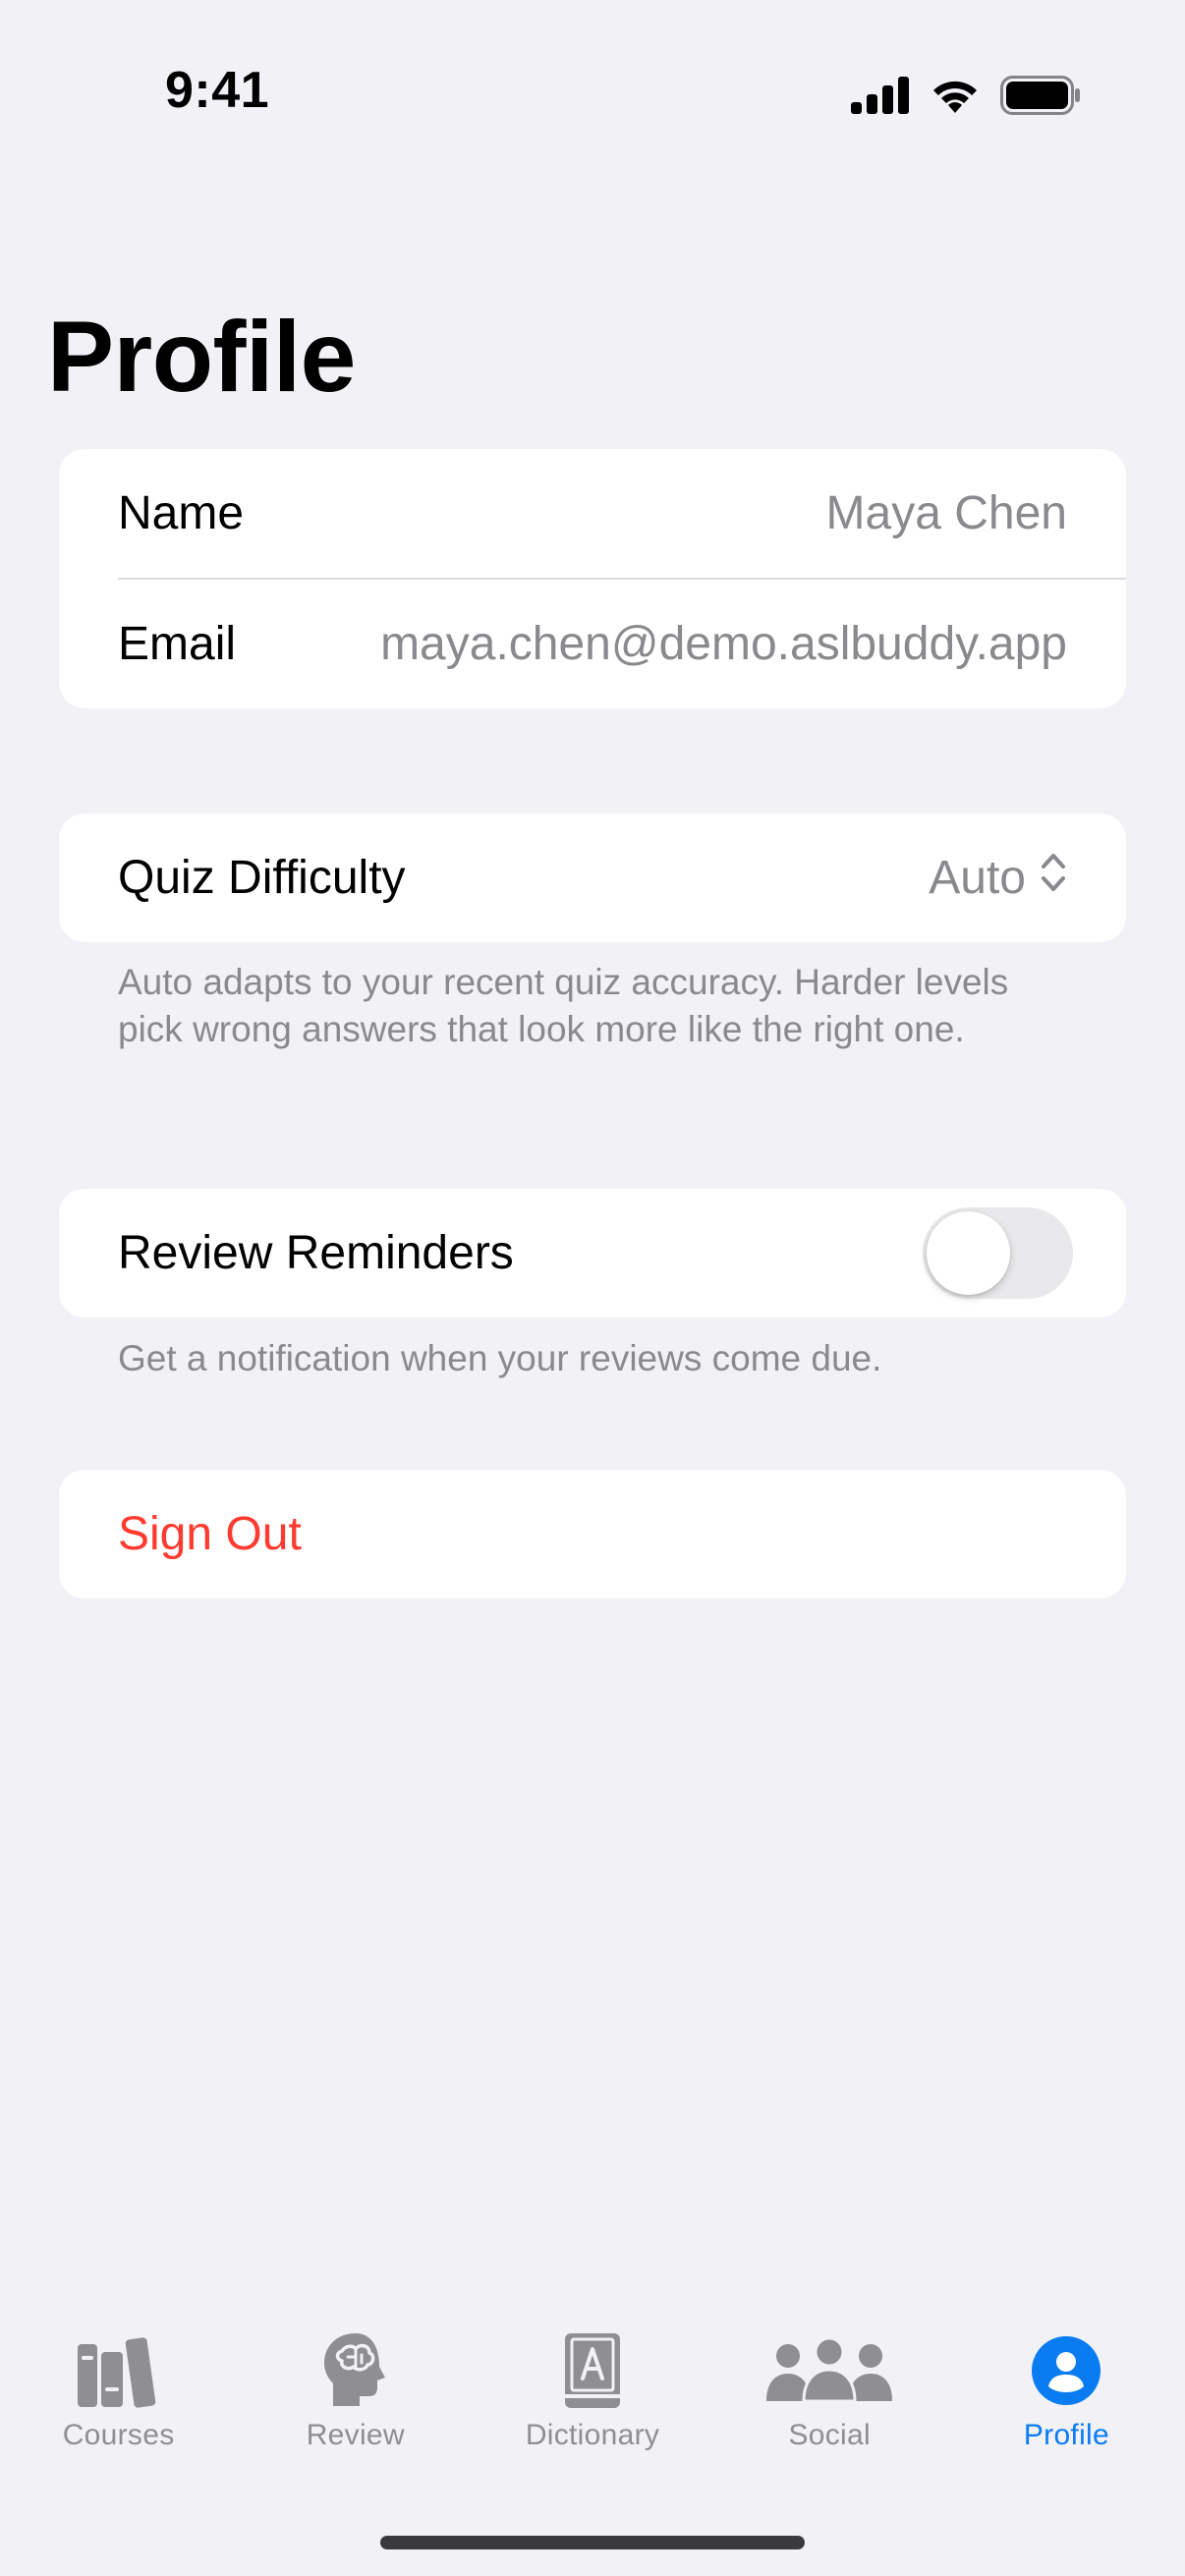  What do you see at coordinates (592, 2435) in the screenshot?
I see `tab-dictionary-label: Dictionary` at bounding box center [592, 2435].